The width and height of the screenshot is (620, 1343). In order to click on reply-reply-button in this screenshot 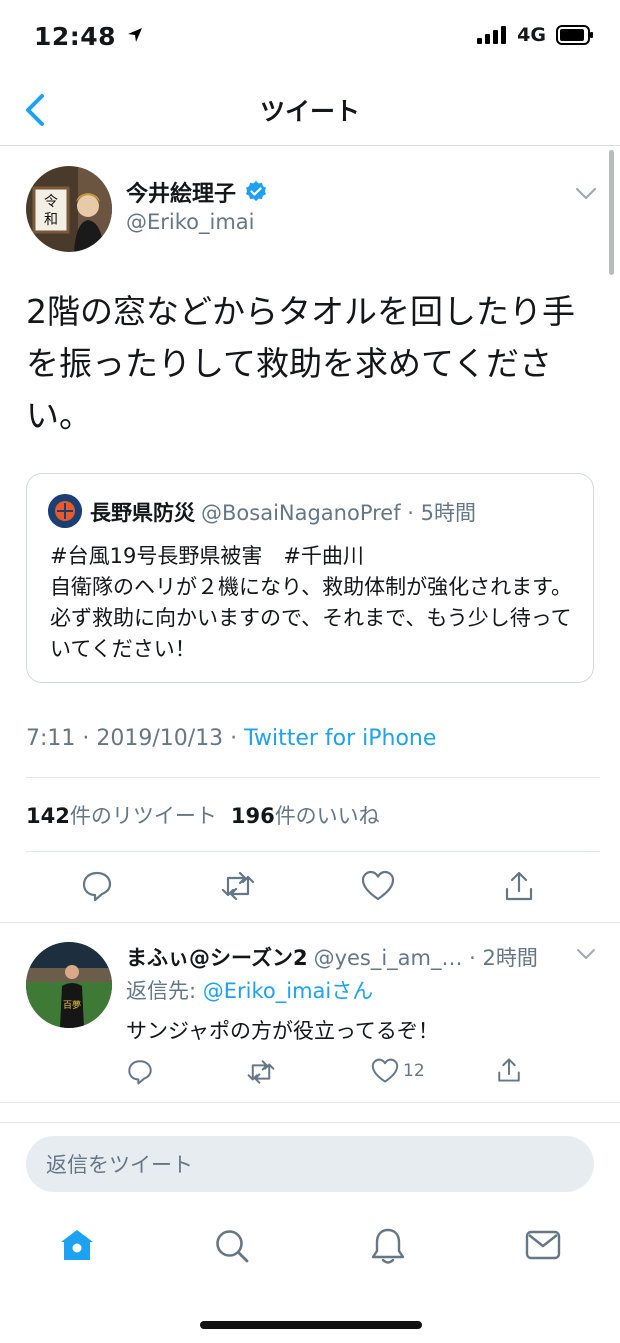, I will do `click(141, 1073)`.